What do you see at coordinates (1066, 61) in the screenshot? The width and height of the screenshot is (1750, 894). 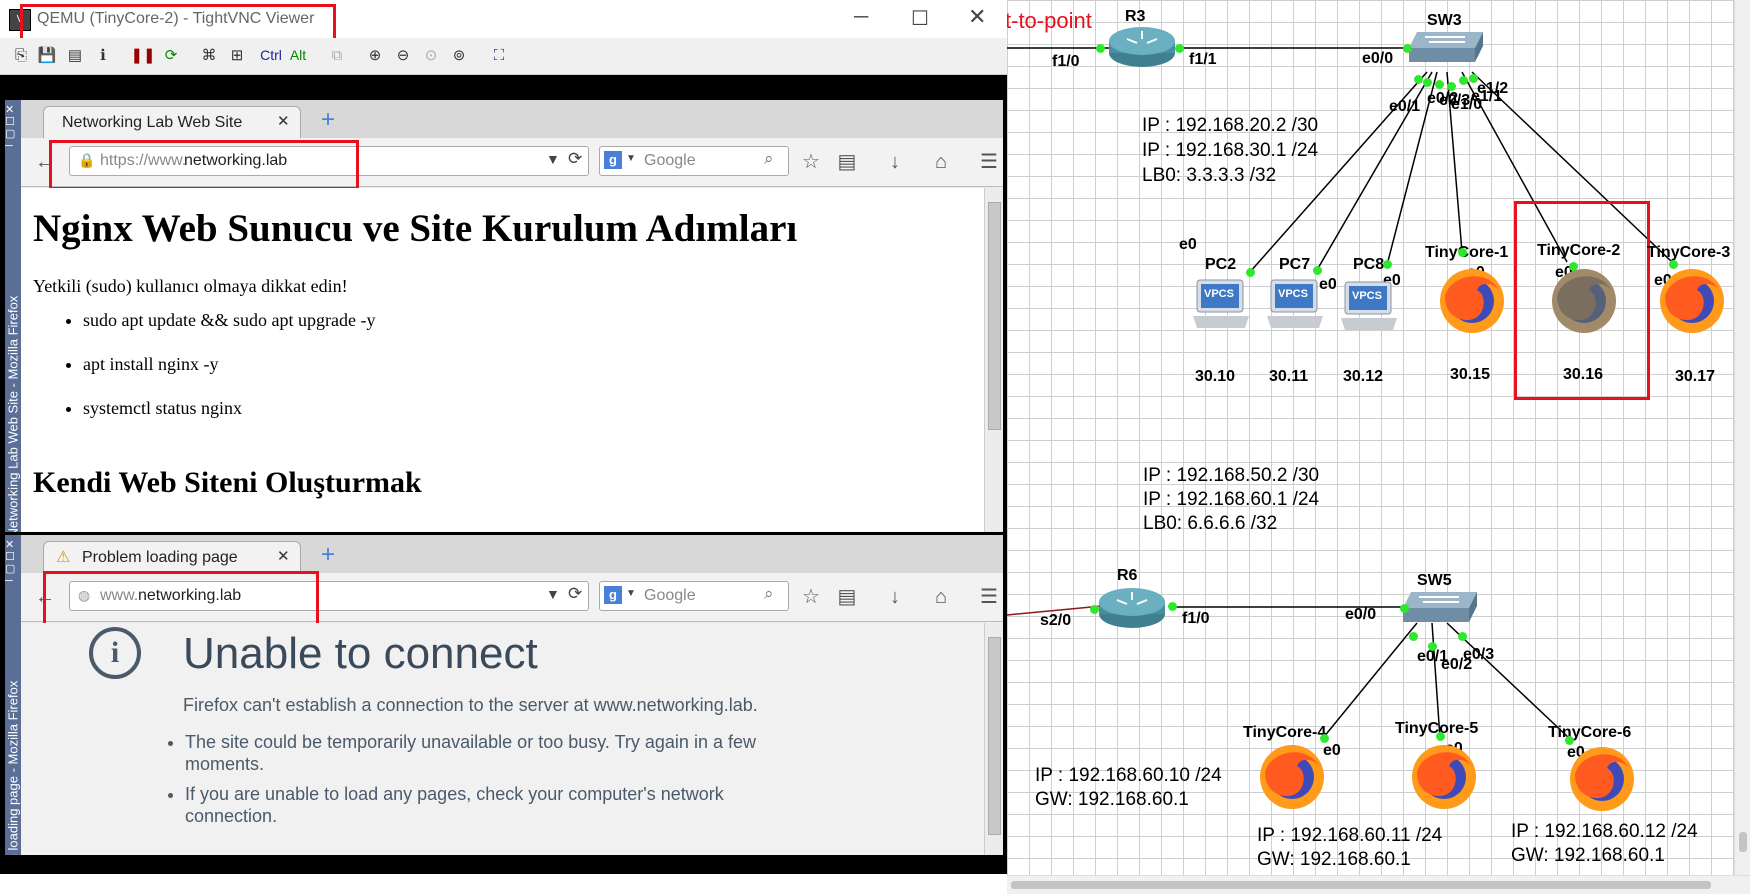 I see `r3-if-left: f1/0` at bounding box center [1066, 61].